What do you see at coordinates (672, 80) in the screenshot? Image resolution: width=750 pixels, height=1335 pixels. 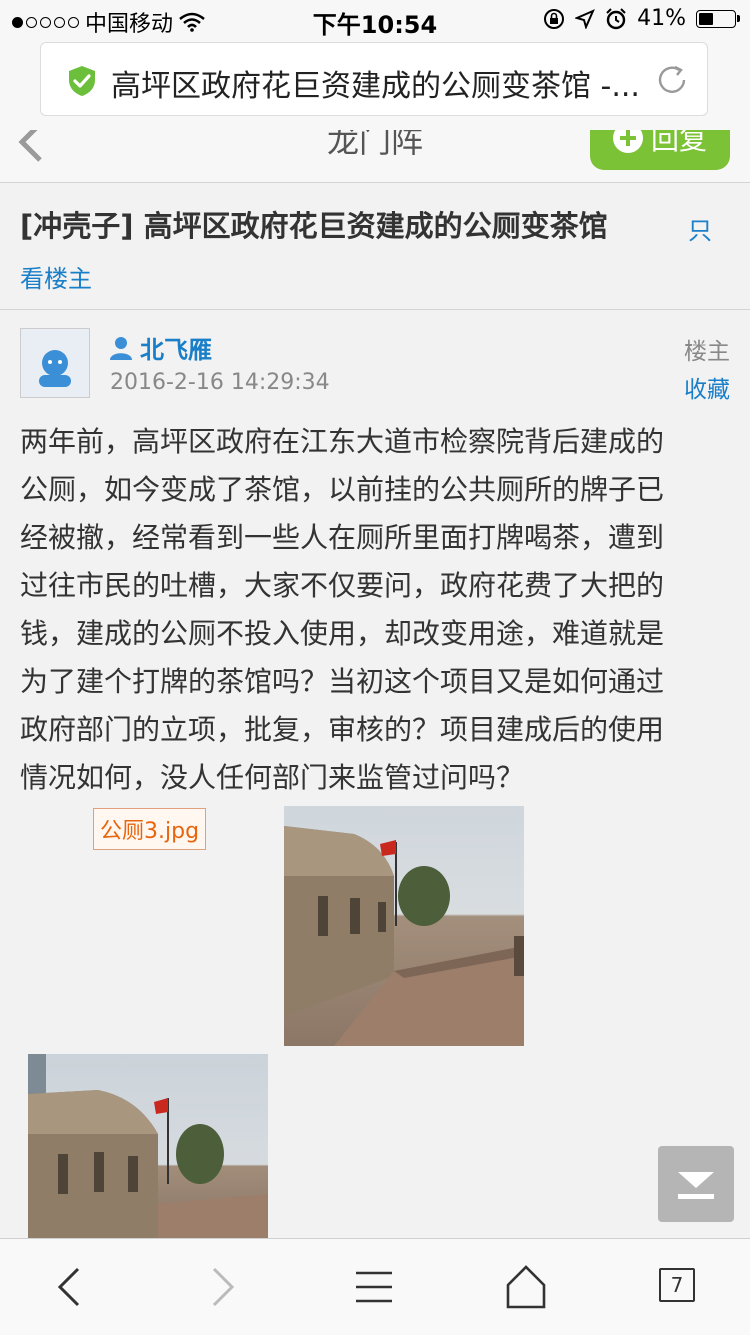 I see `reload-icon` at bounding box center [672, 80].